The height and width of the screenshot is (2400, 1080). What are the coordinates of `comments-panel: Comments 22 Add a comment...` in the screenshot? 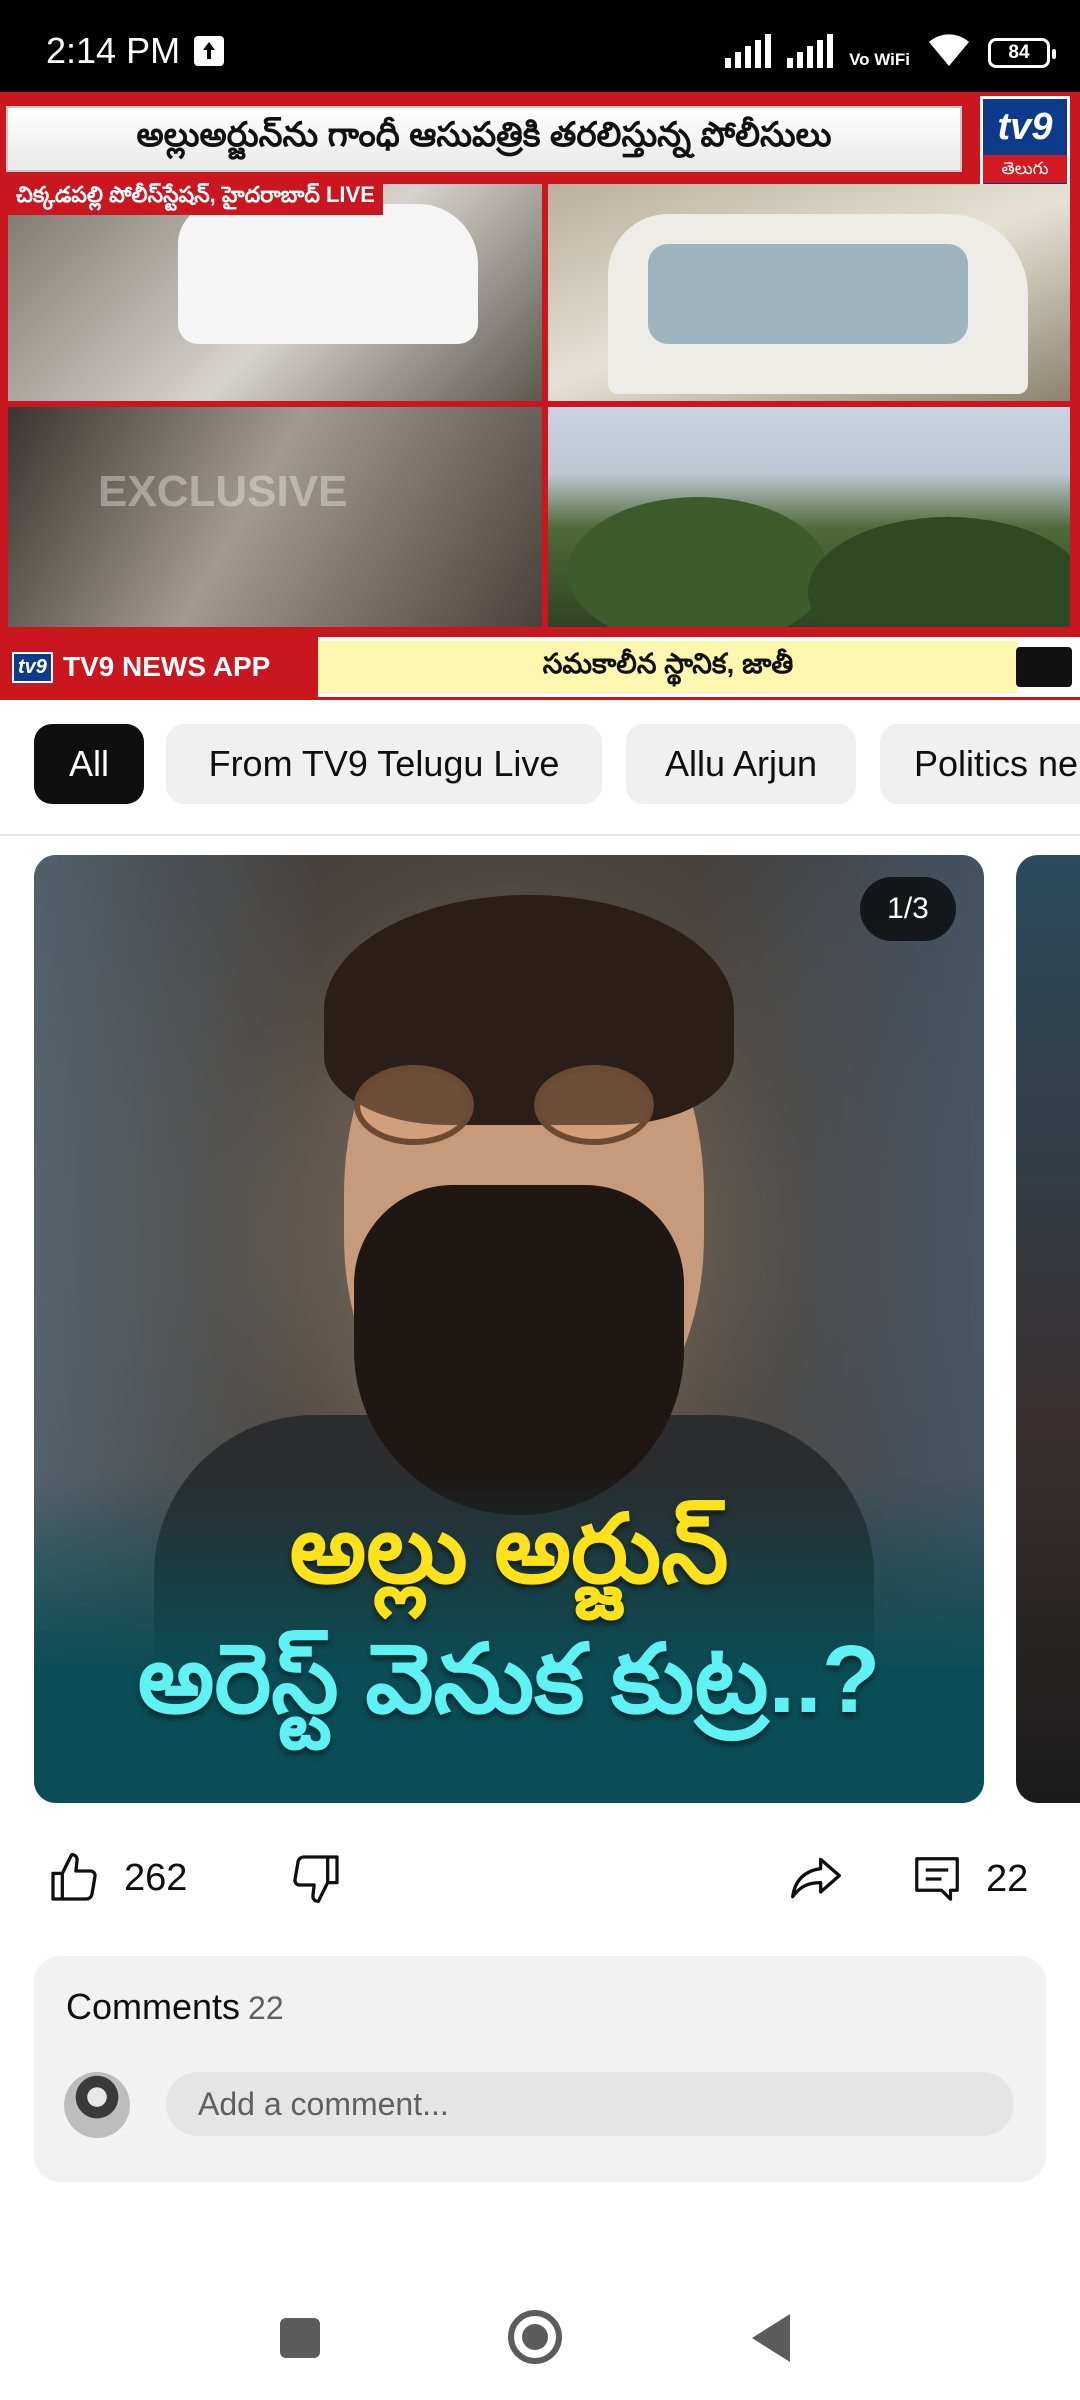 It's located at (540, 2069).